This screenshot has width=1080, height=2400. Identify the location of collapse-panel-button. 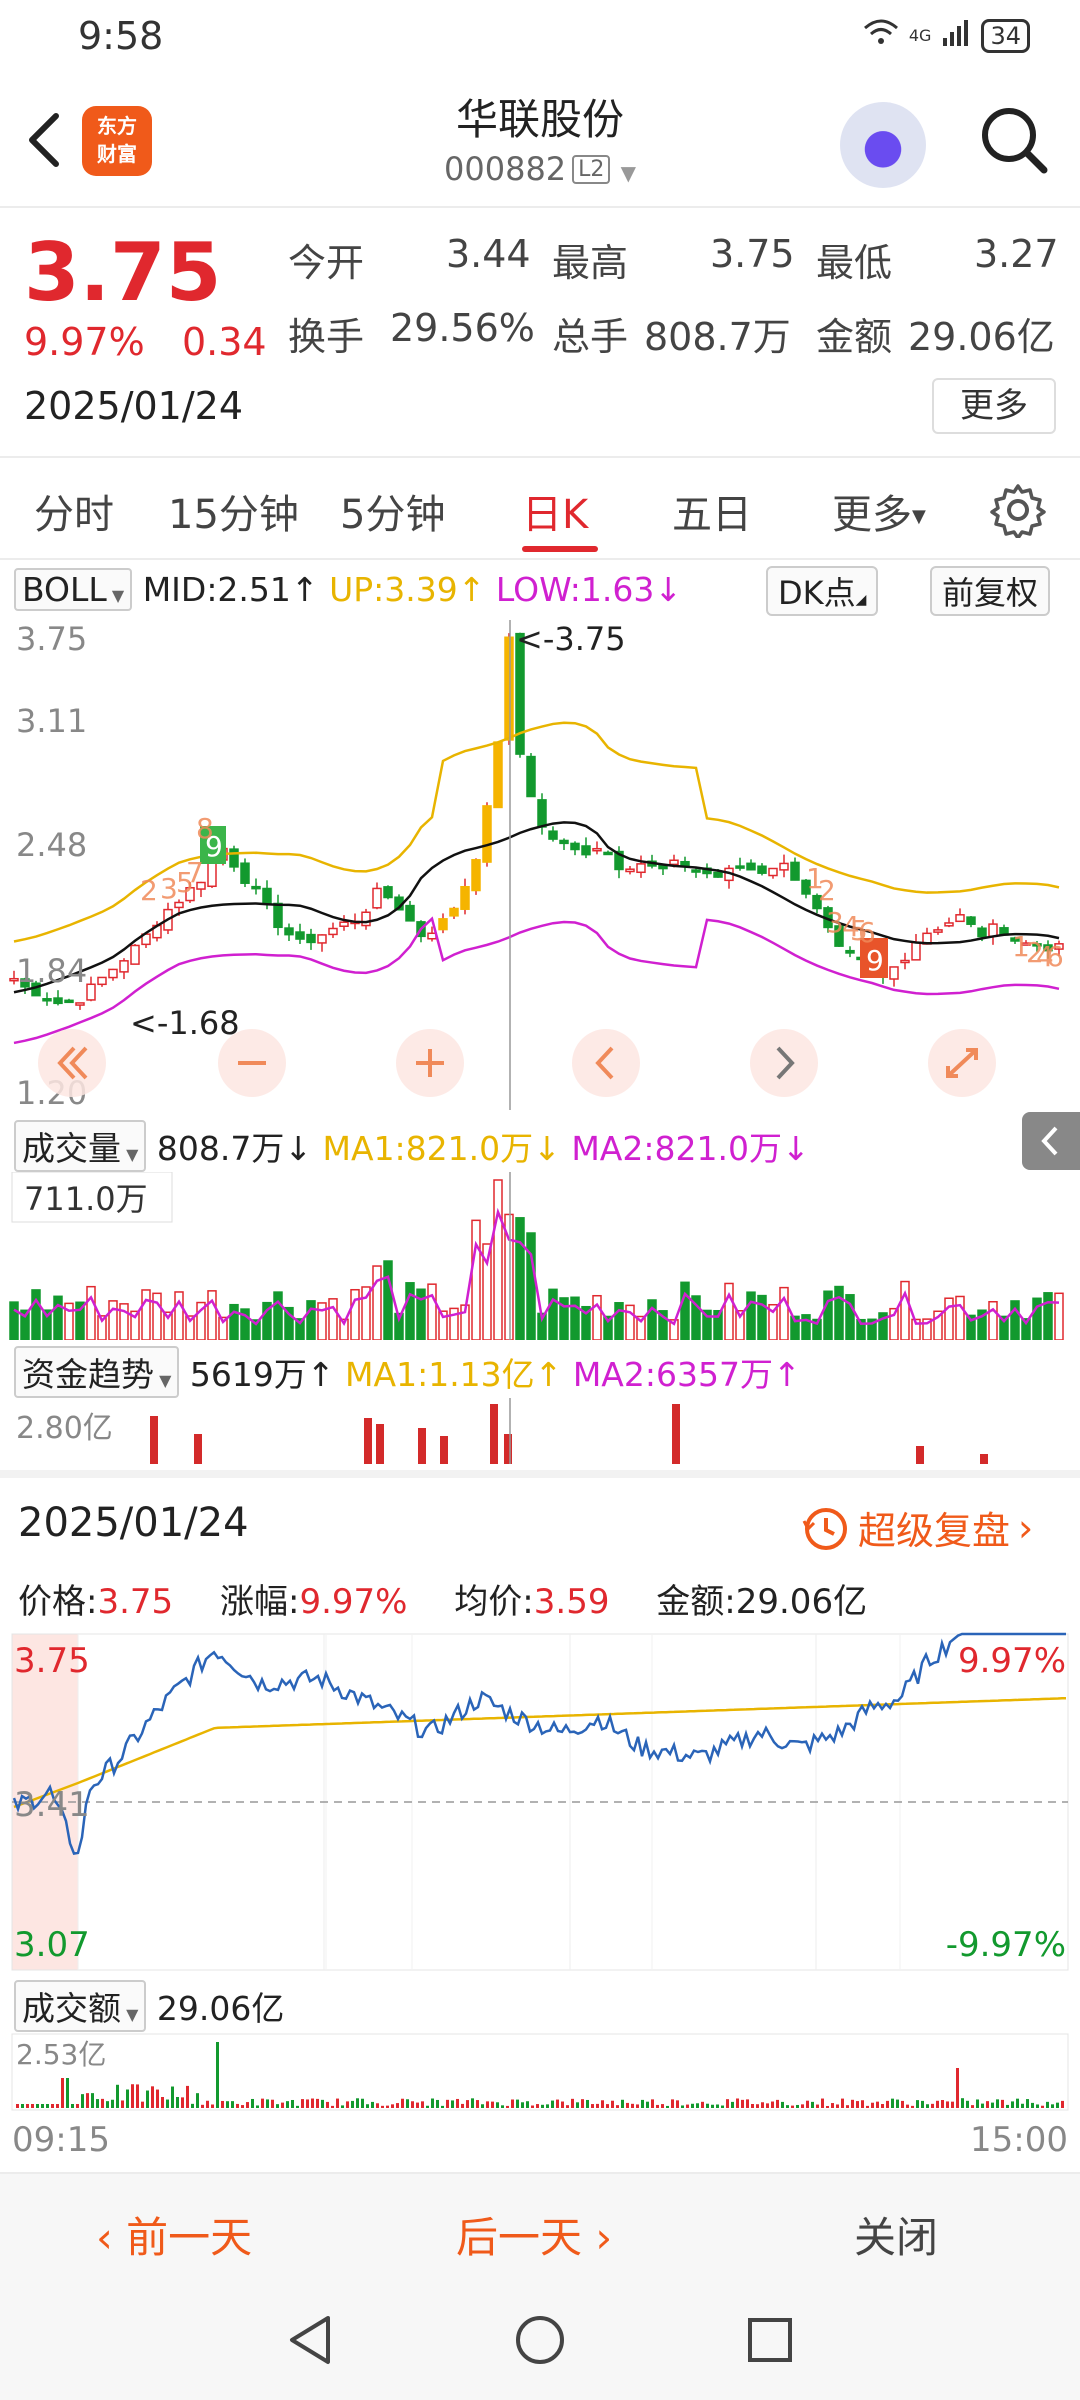
(1051, 1141).